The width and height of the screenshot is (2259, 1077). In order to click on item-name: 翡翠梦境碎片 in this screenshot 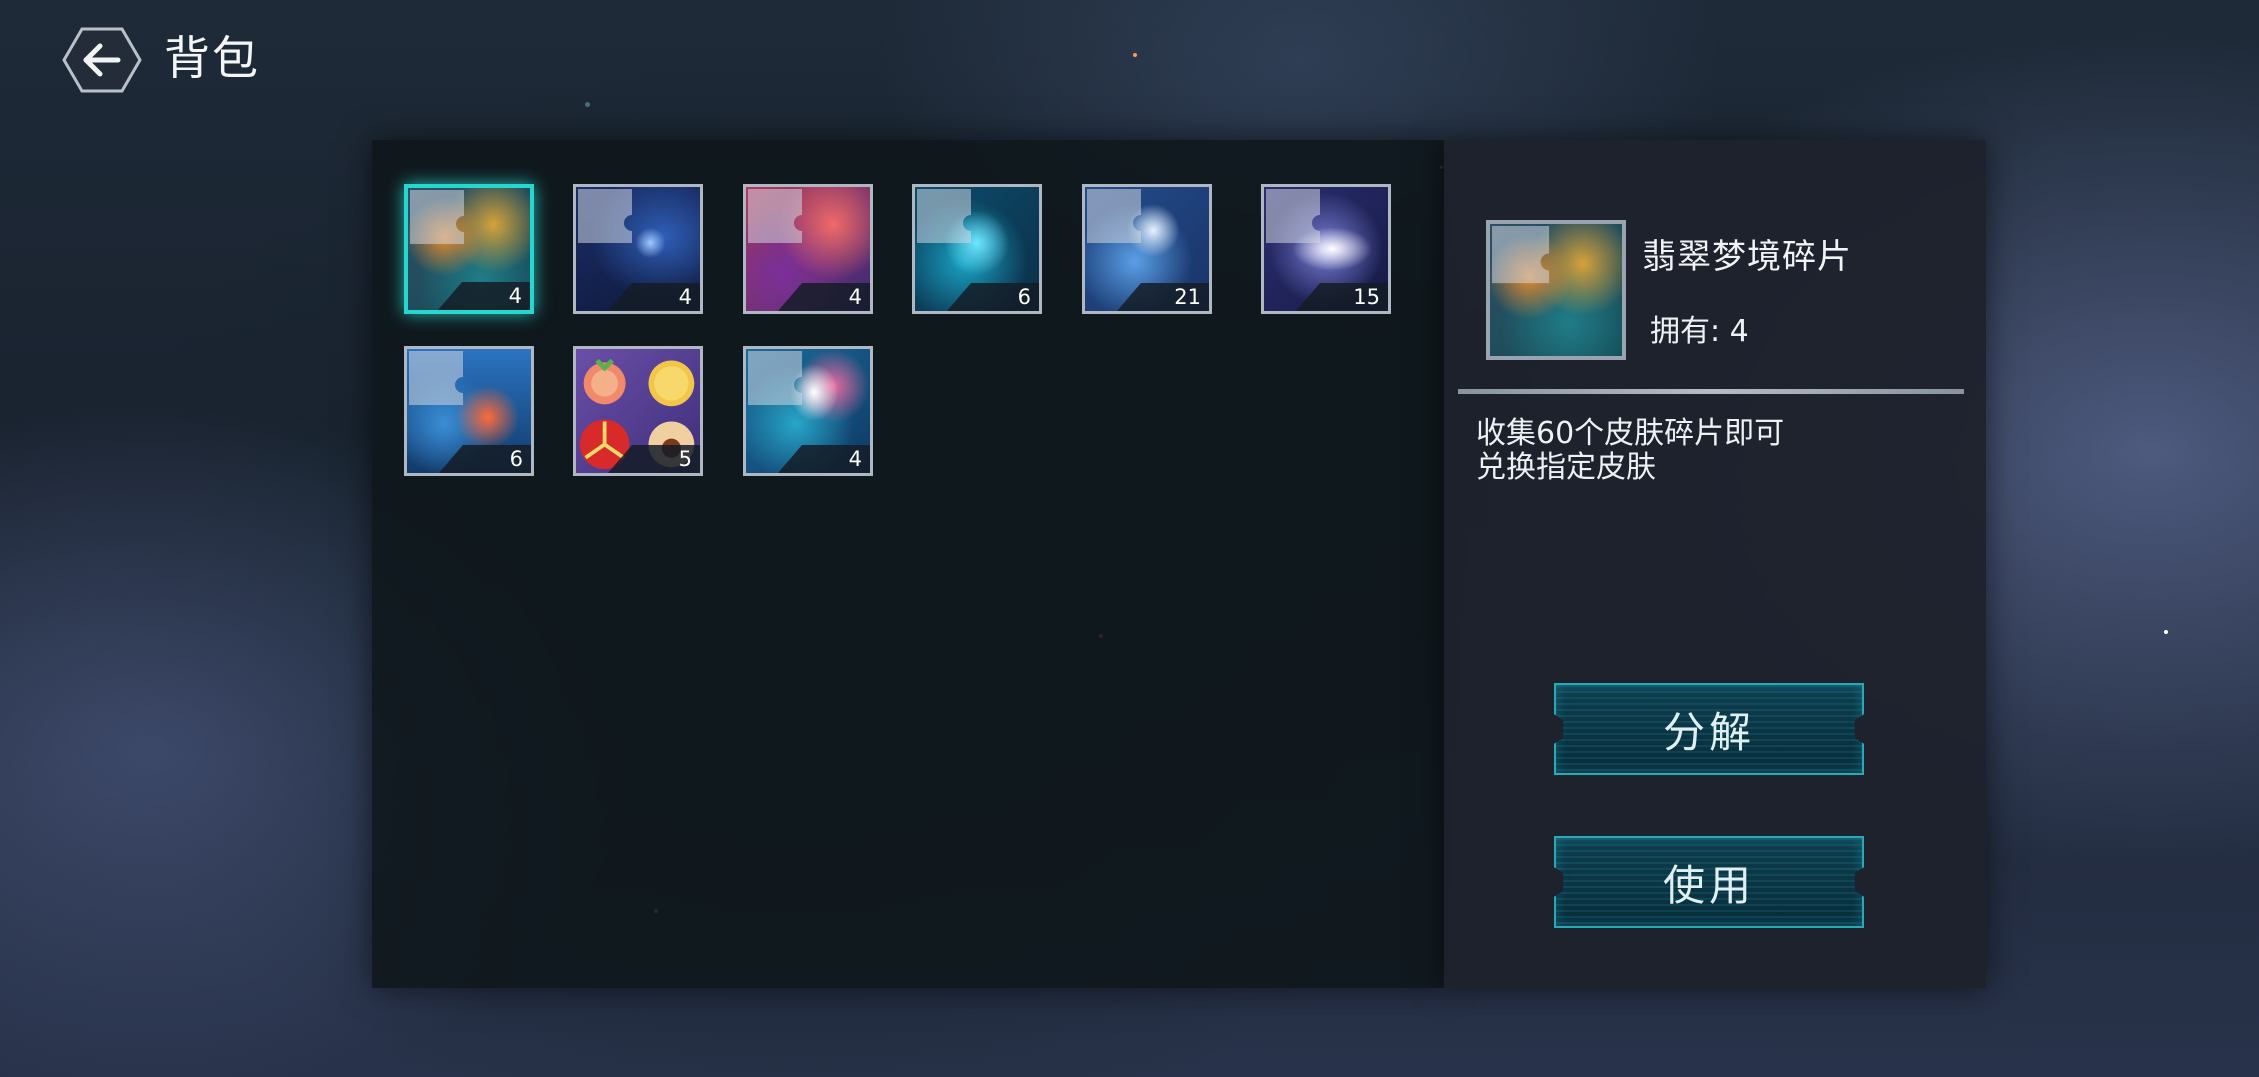, I will do `click(1747, 257)`.